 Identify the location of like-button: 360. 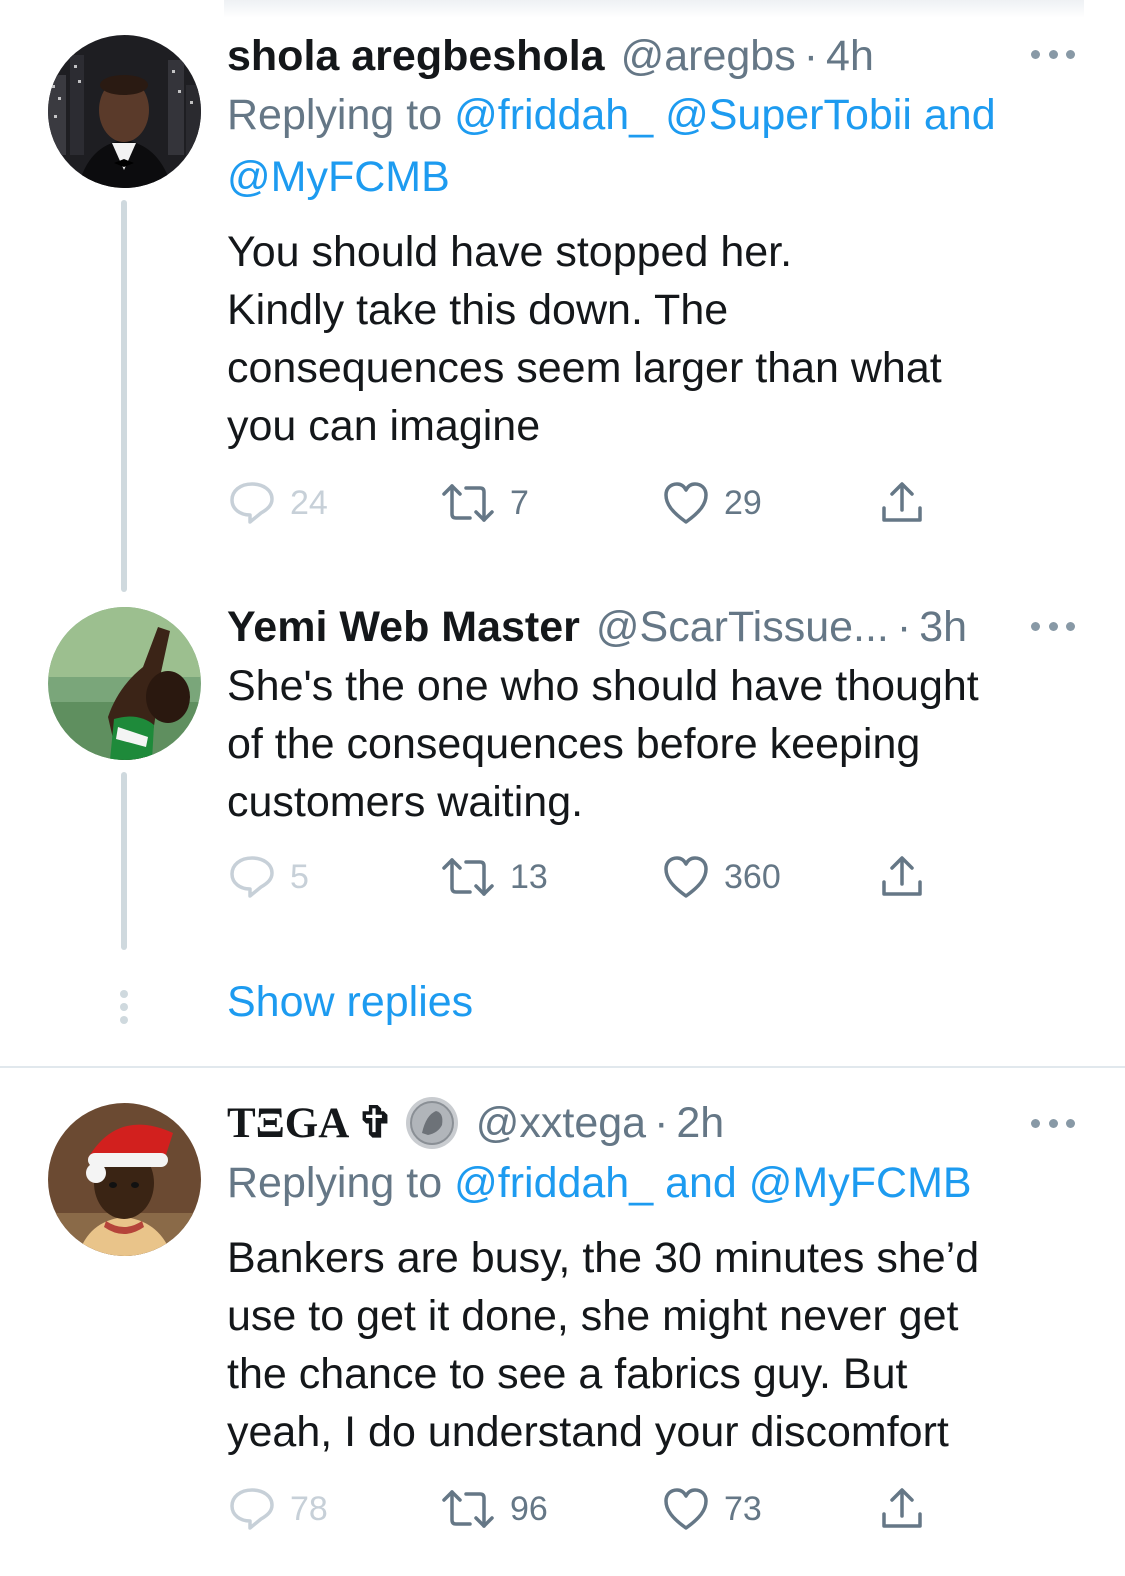
(721, 877).